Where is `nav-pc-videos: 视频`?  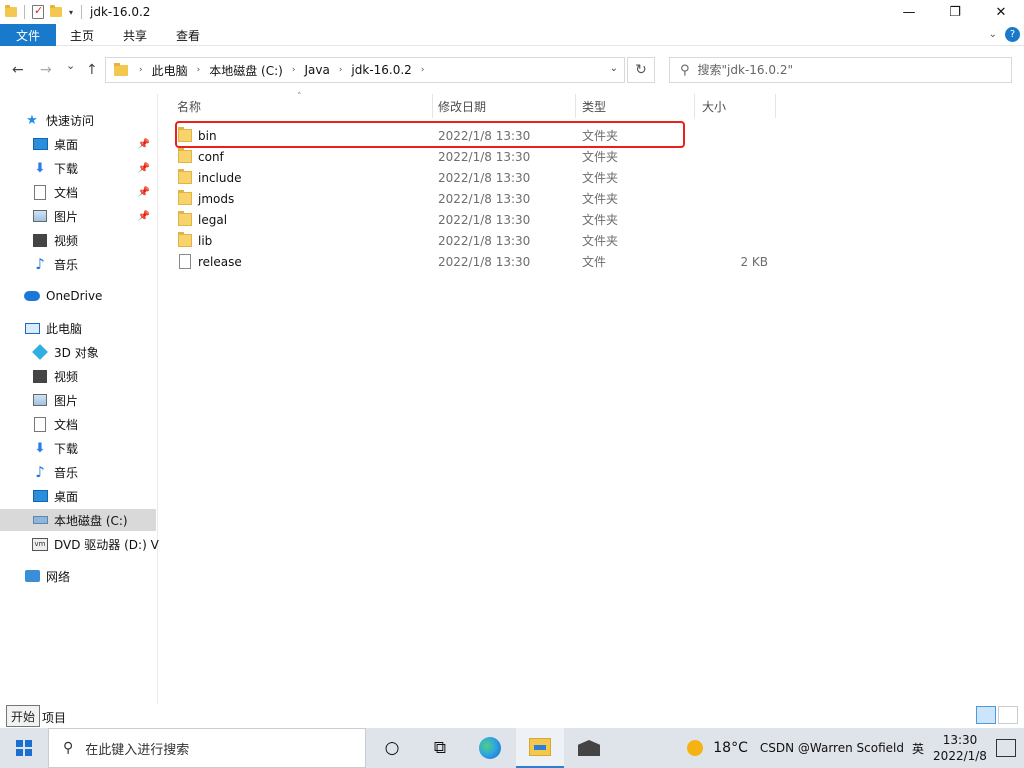
nav-pc-videos: 视频 is located at coordinates (55, 376).